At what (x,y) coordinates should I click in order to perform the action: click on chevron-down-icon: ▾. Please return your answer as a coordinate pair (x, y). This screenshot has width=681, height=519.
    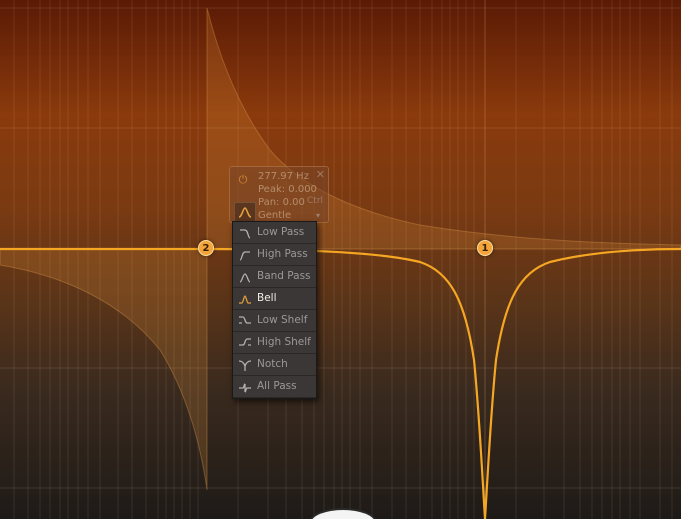
    Looking at the image, I should click on (318, 215).